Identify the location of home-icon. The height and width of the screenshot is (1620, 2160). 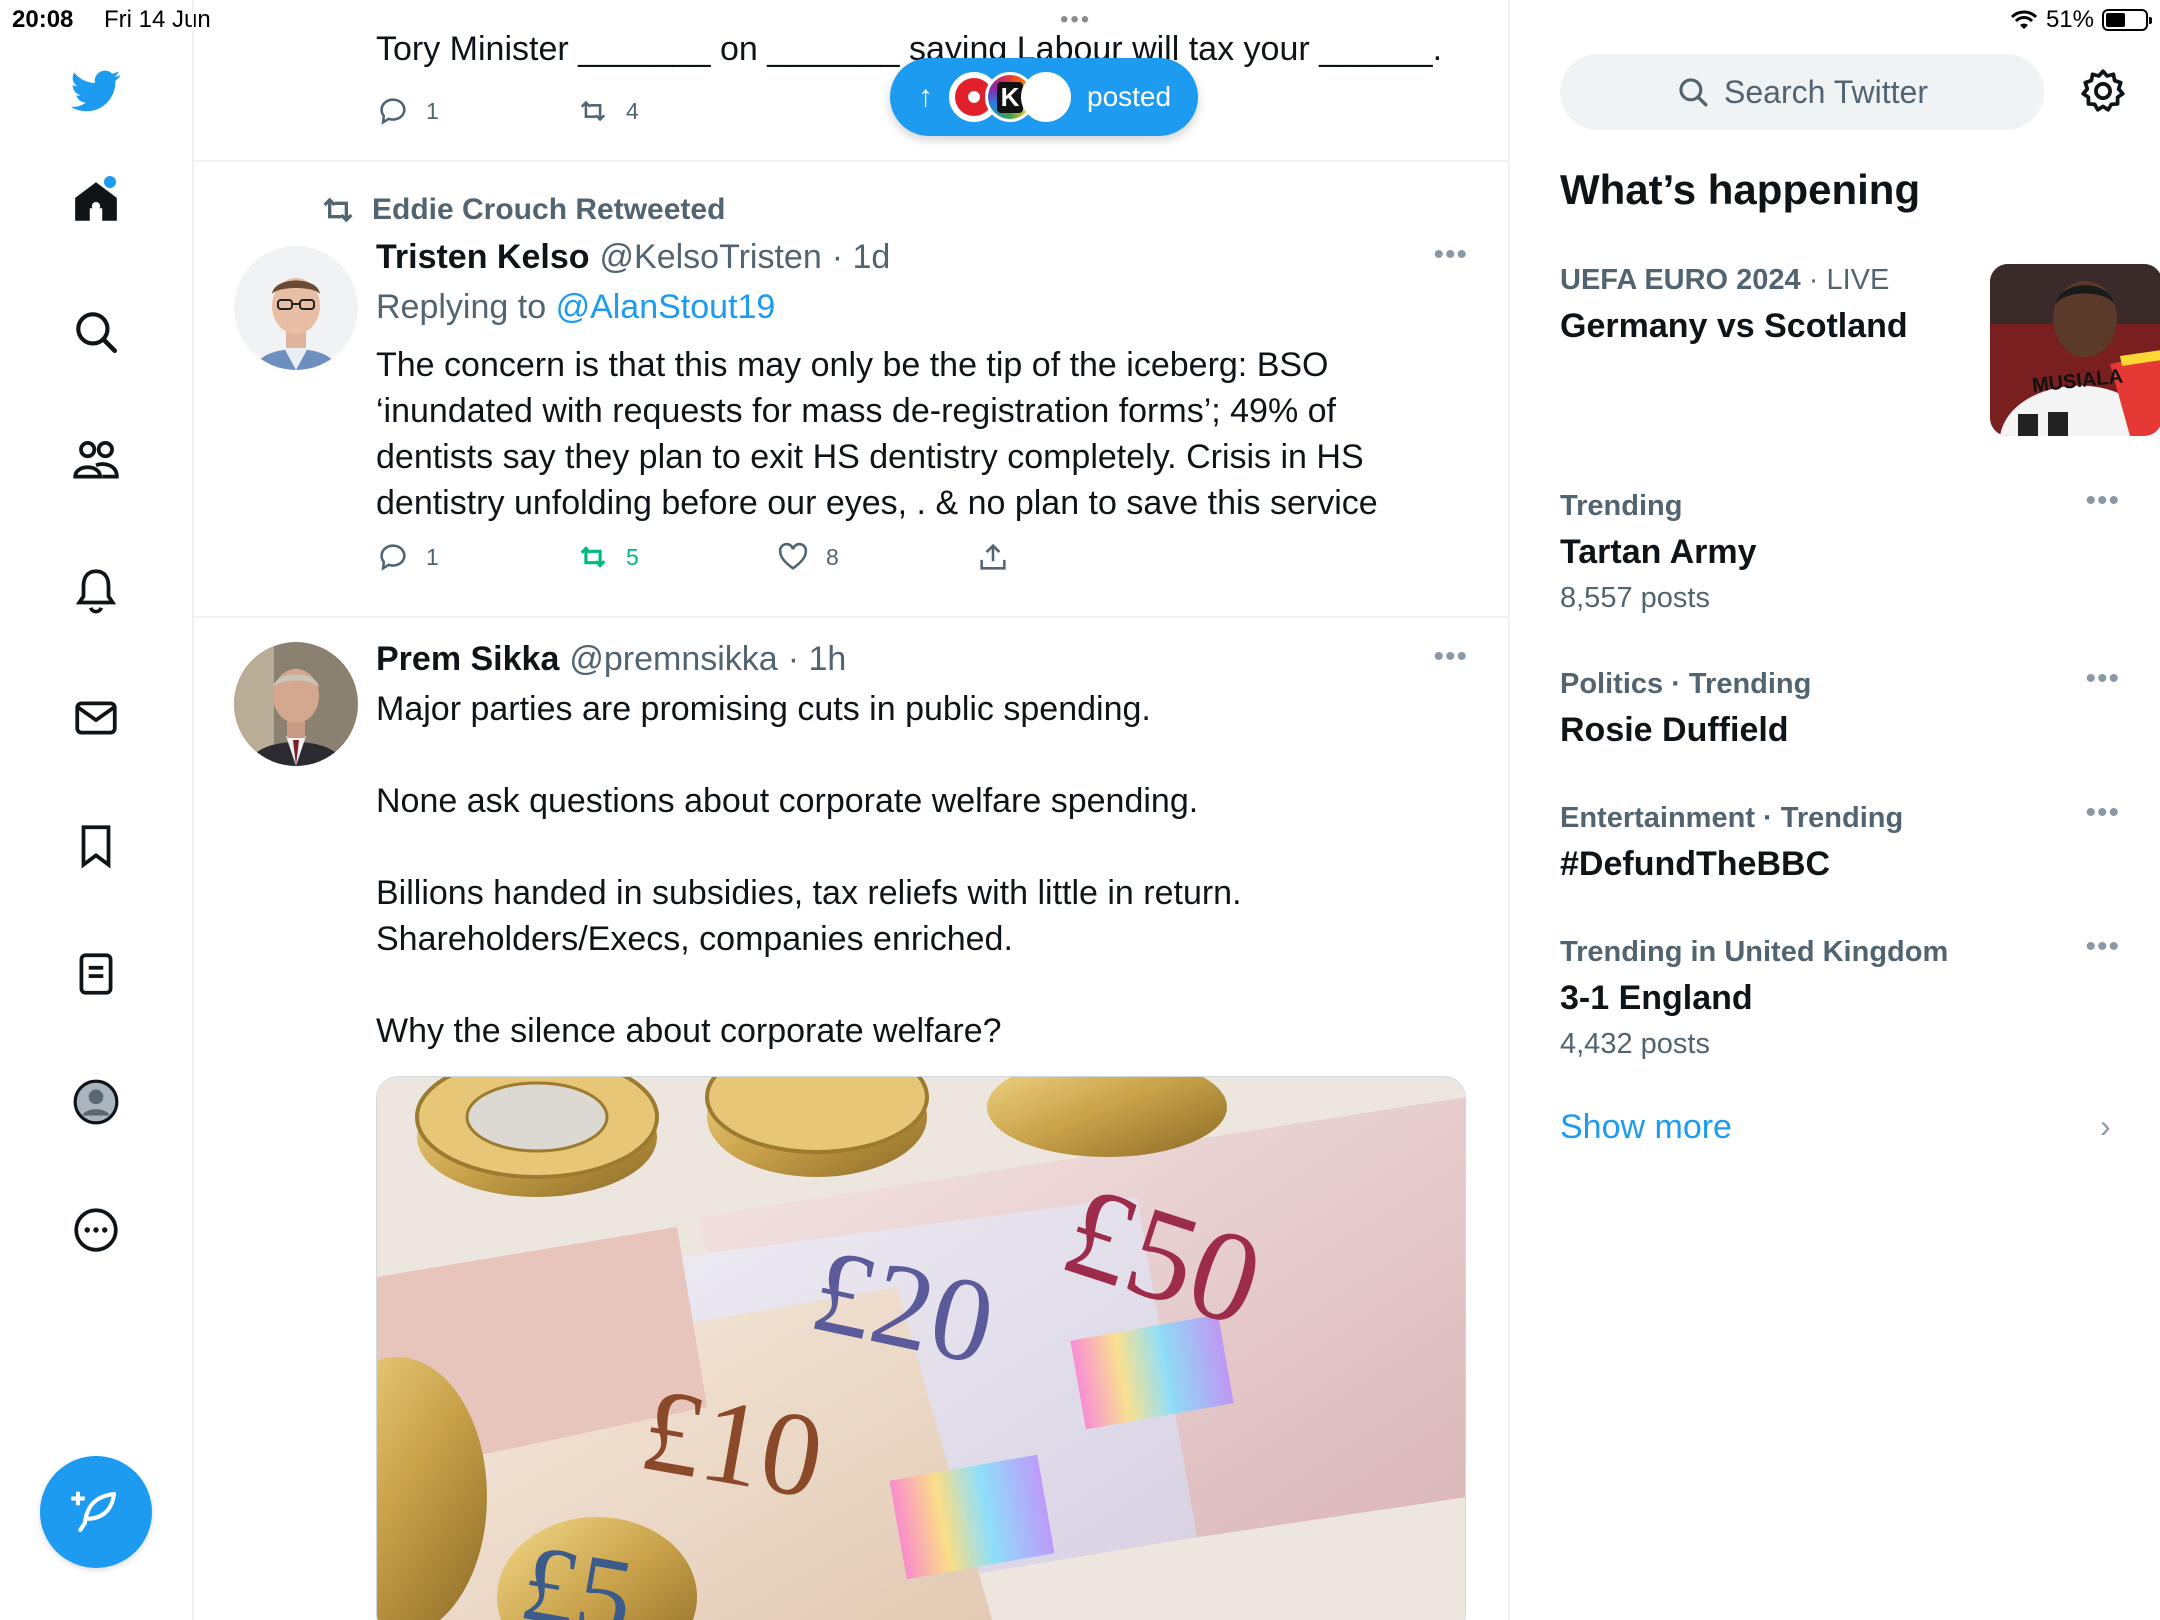
(96, 202).